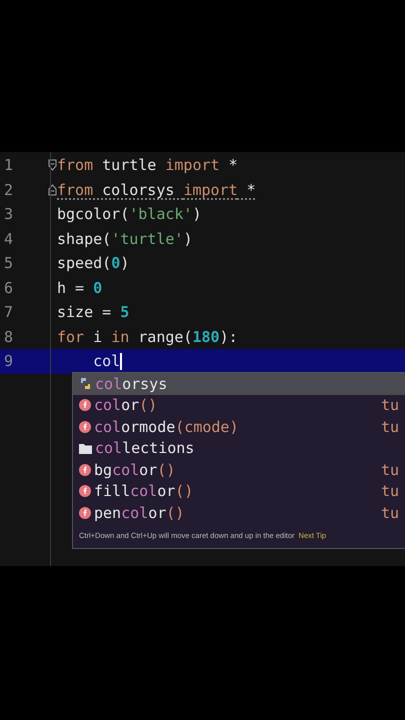 The height and width of the screenshot is (720, 405). I want to click on folder-icon, so click(85, 448).